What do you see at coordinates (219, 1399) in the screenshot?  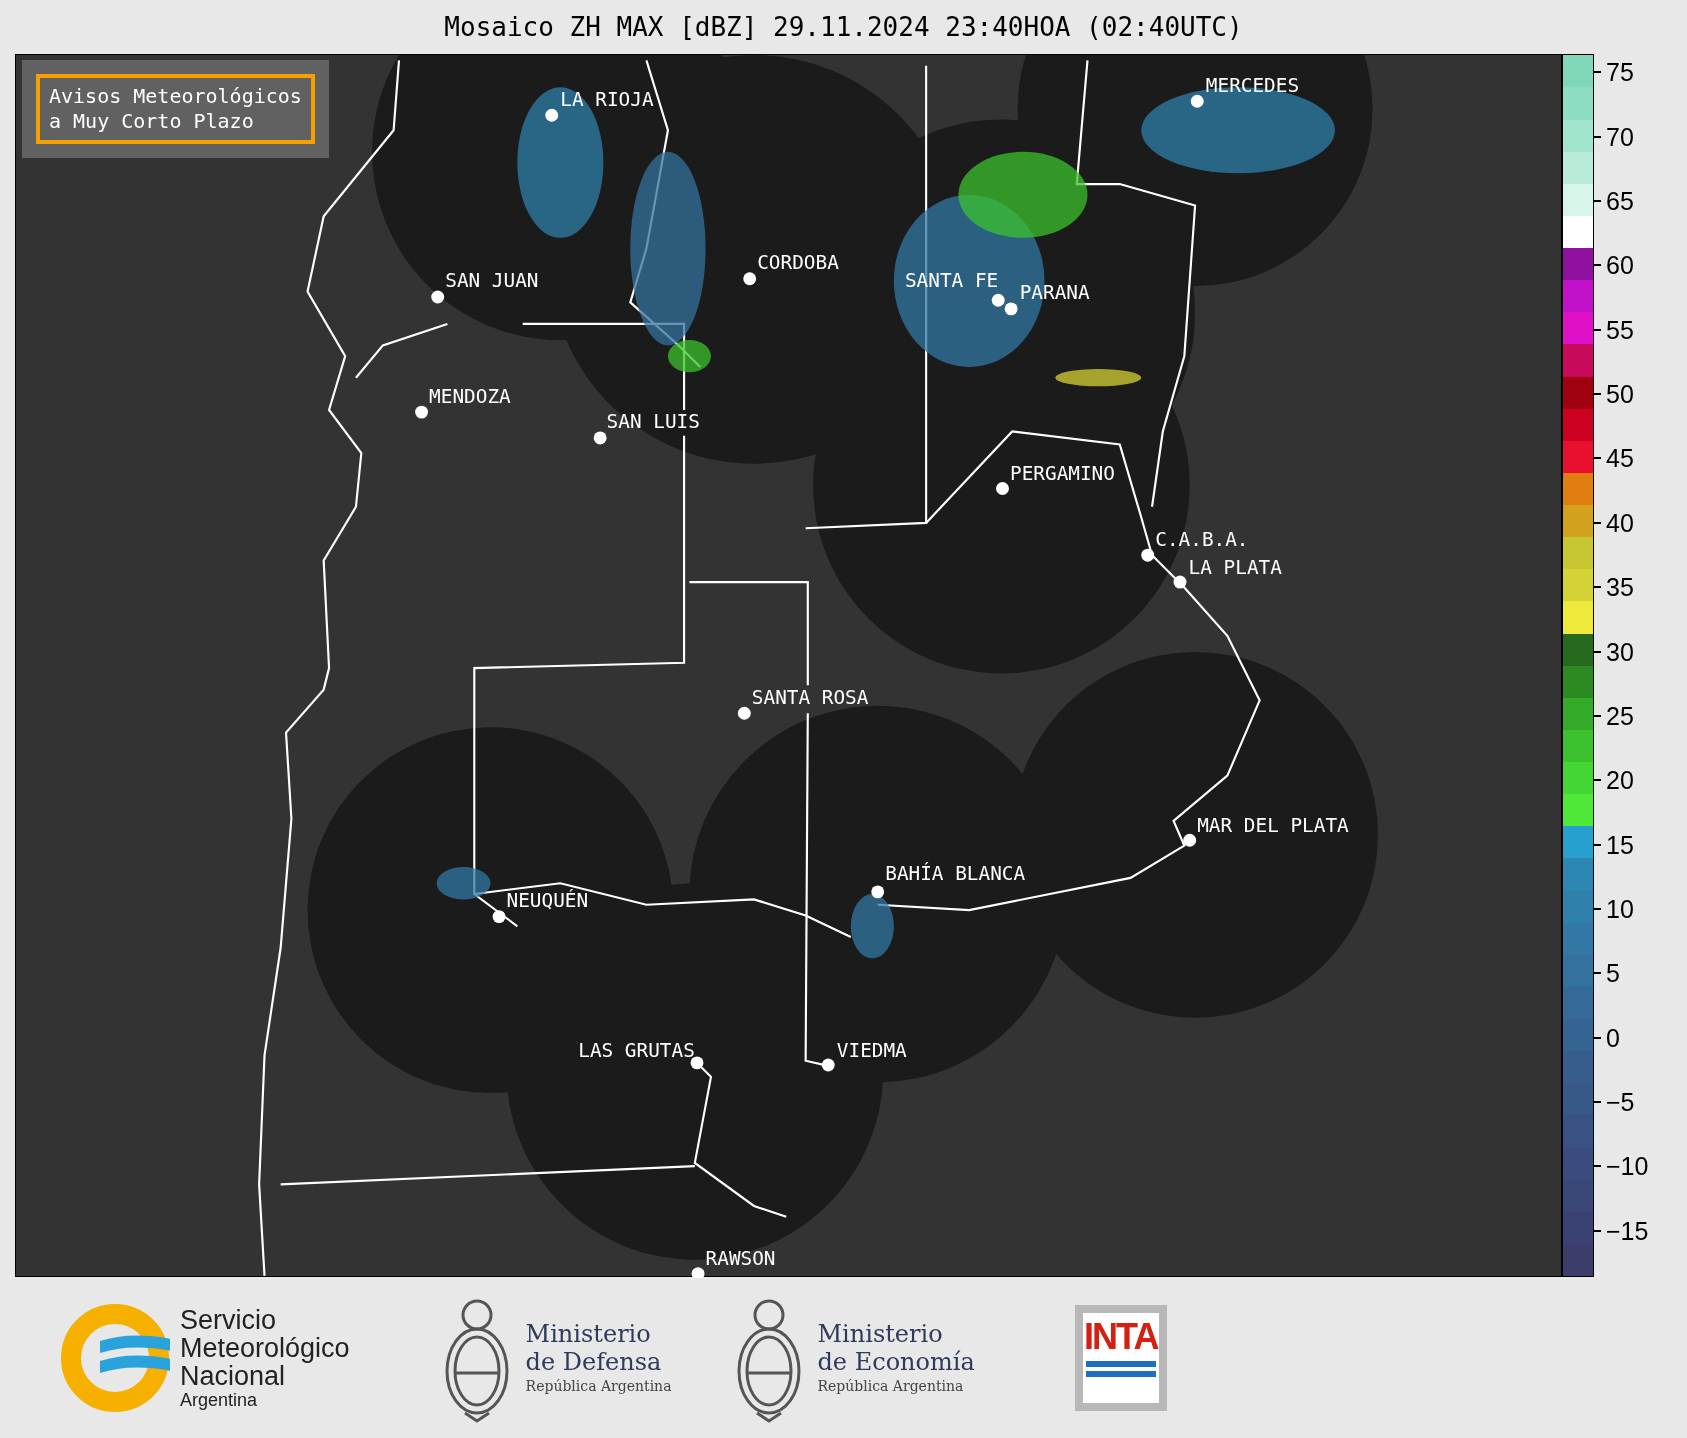 I see `logo-text: Argentina` at bounding box center [219, 1399].